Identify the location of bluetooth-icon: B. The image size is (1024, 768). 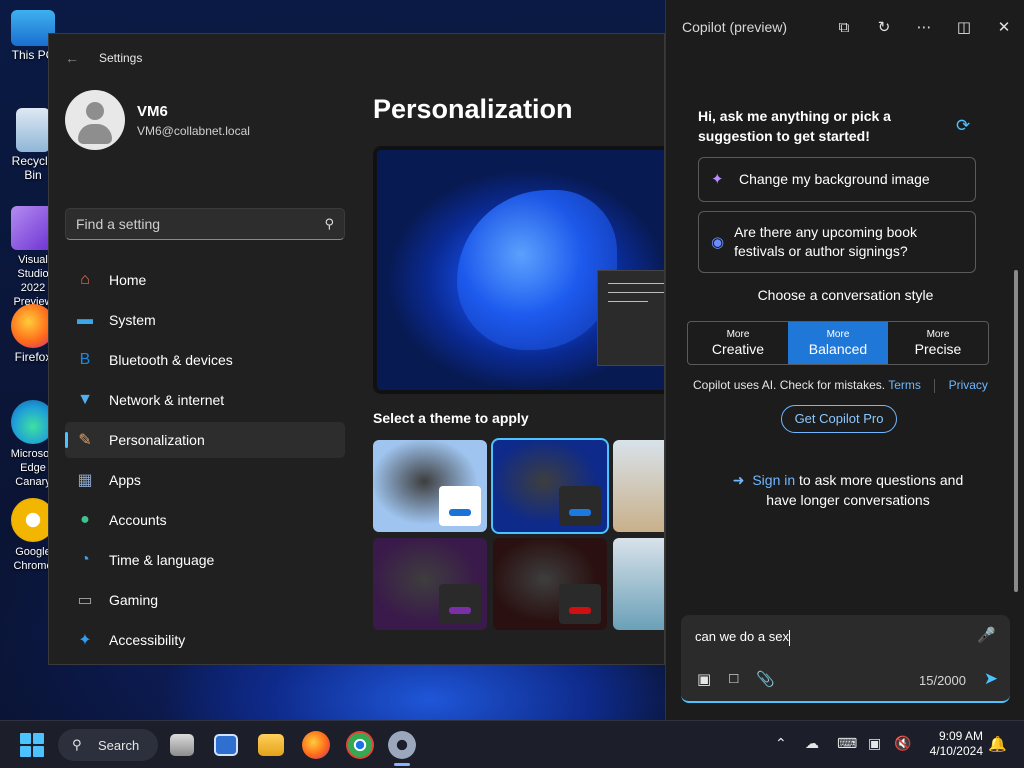
(85, 359).